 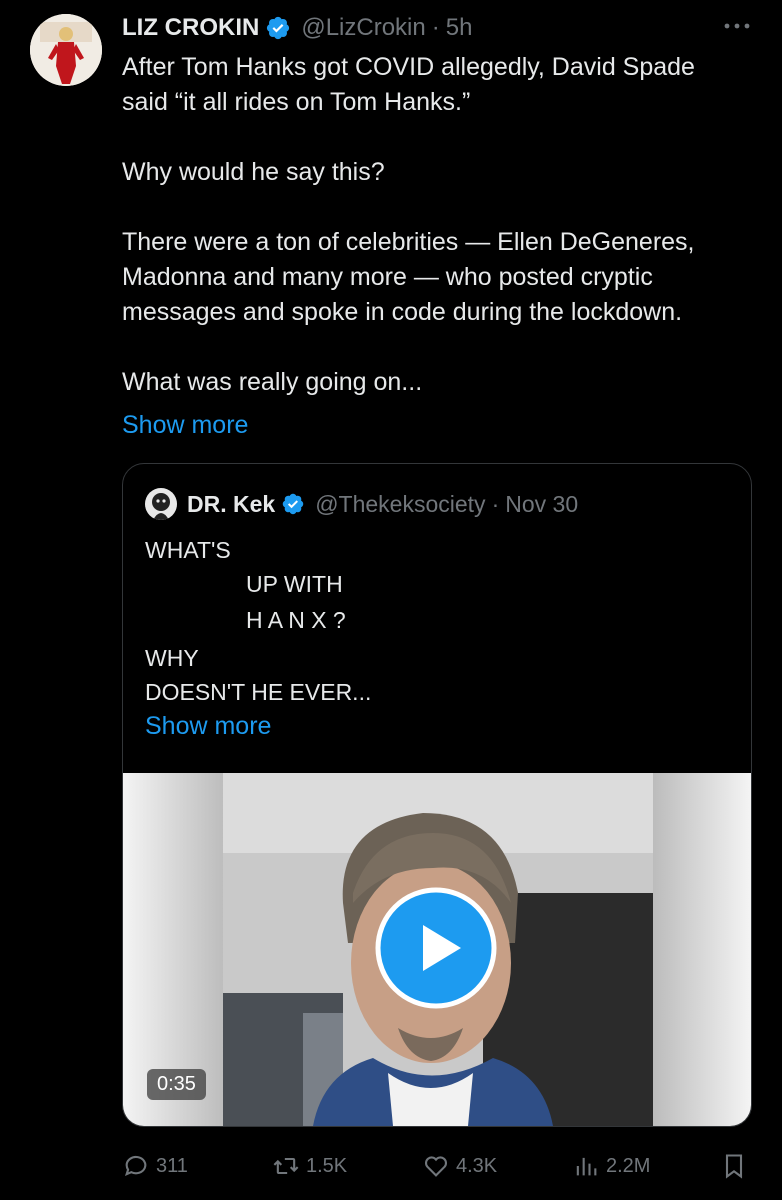 I want to click on like-button: 4.3K, so click(x=459, y=1166).